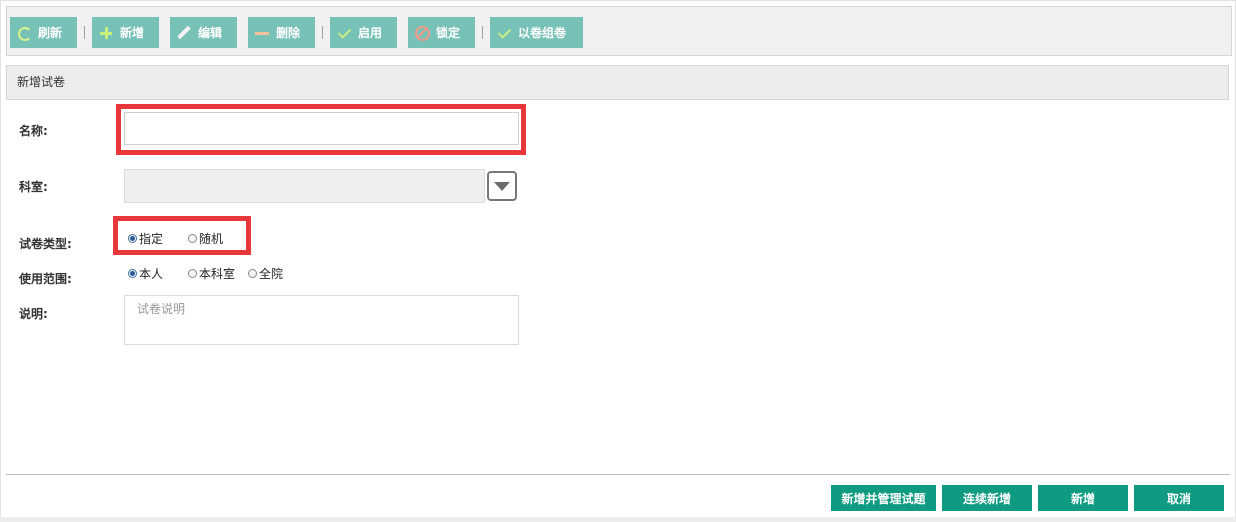 The height and width of the screenshot is (522, 1236). I want to click on edit-button: 编辑, so click(203, 32).